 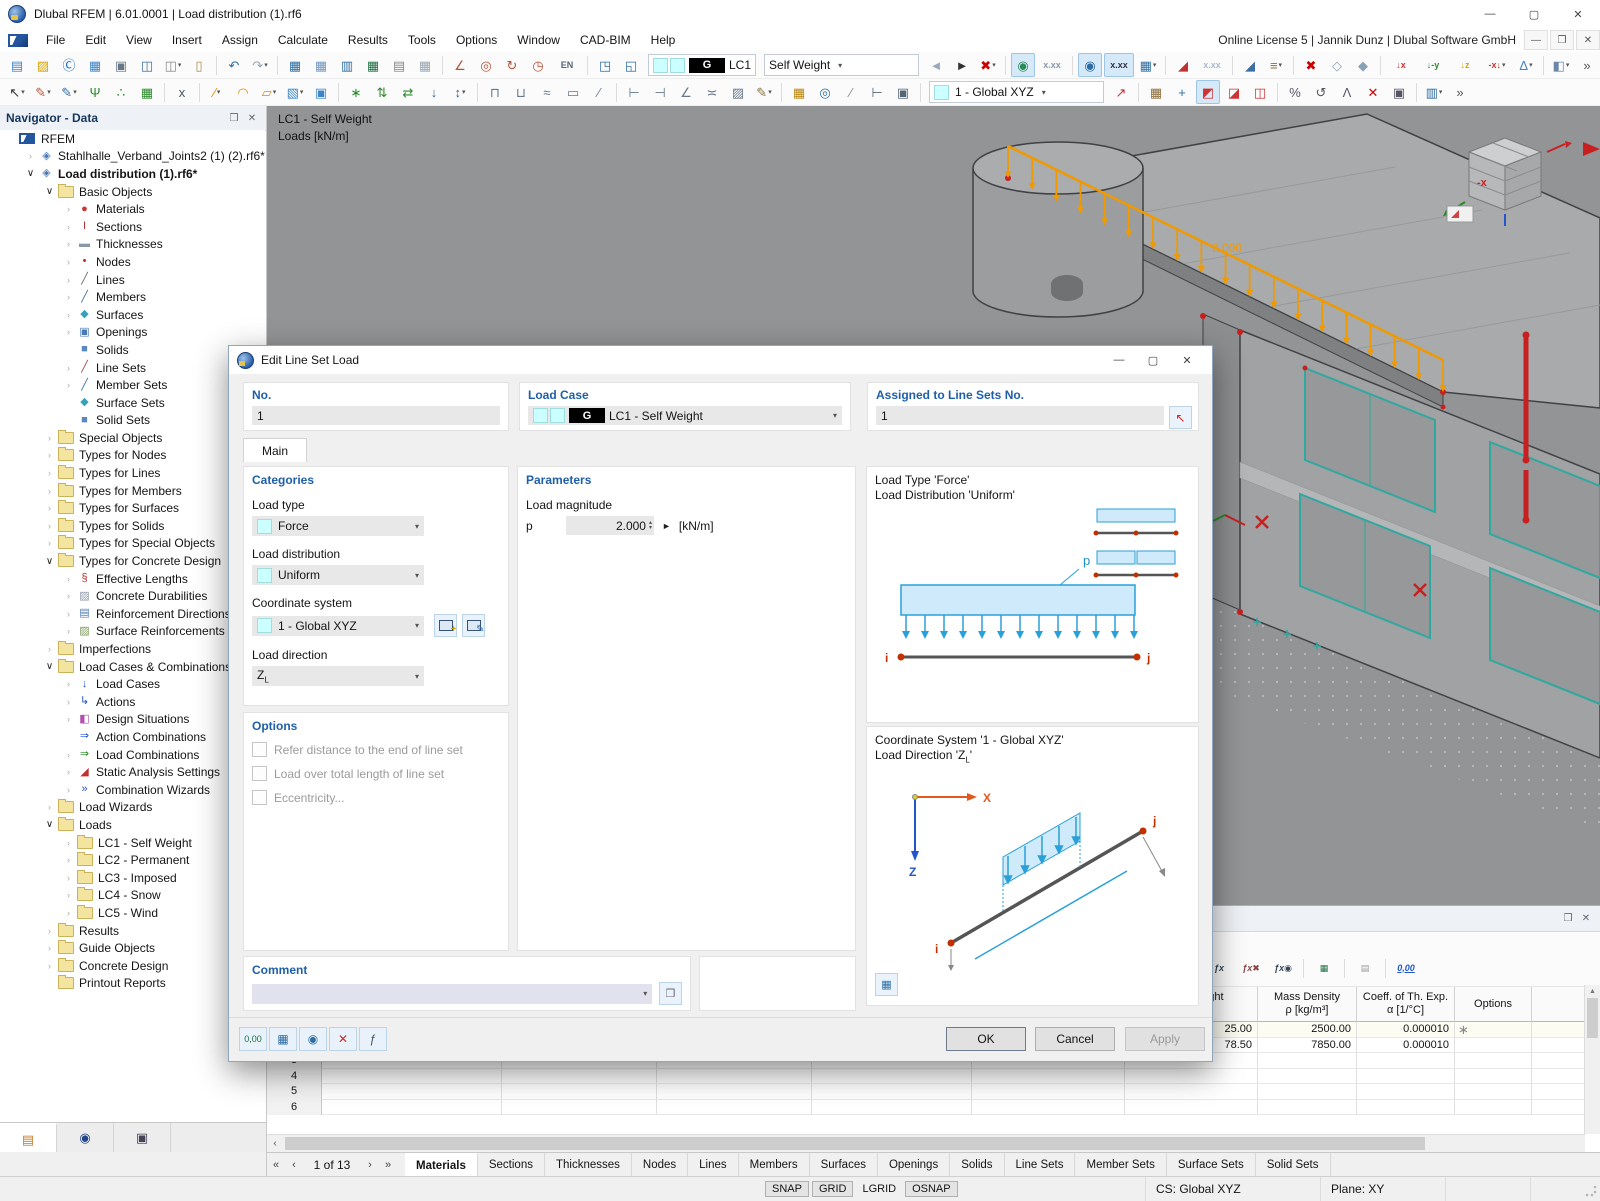 What do you see at coordinates (473, 625) in the screenshot?
I see `edit-coordinate-system-button: ✎` at bounding box center [473, 625].